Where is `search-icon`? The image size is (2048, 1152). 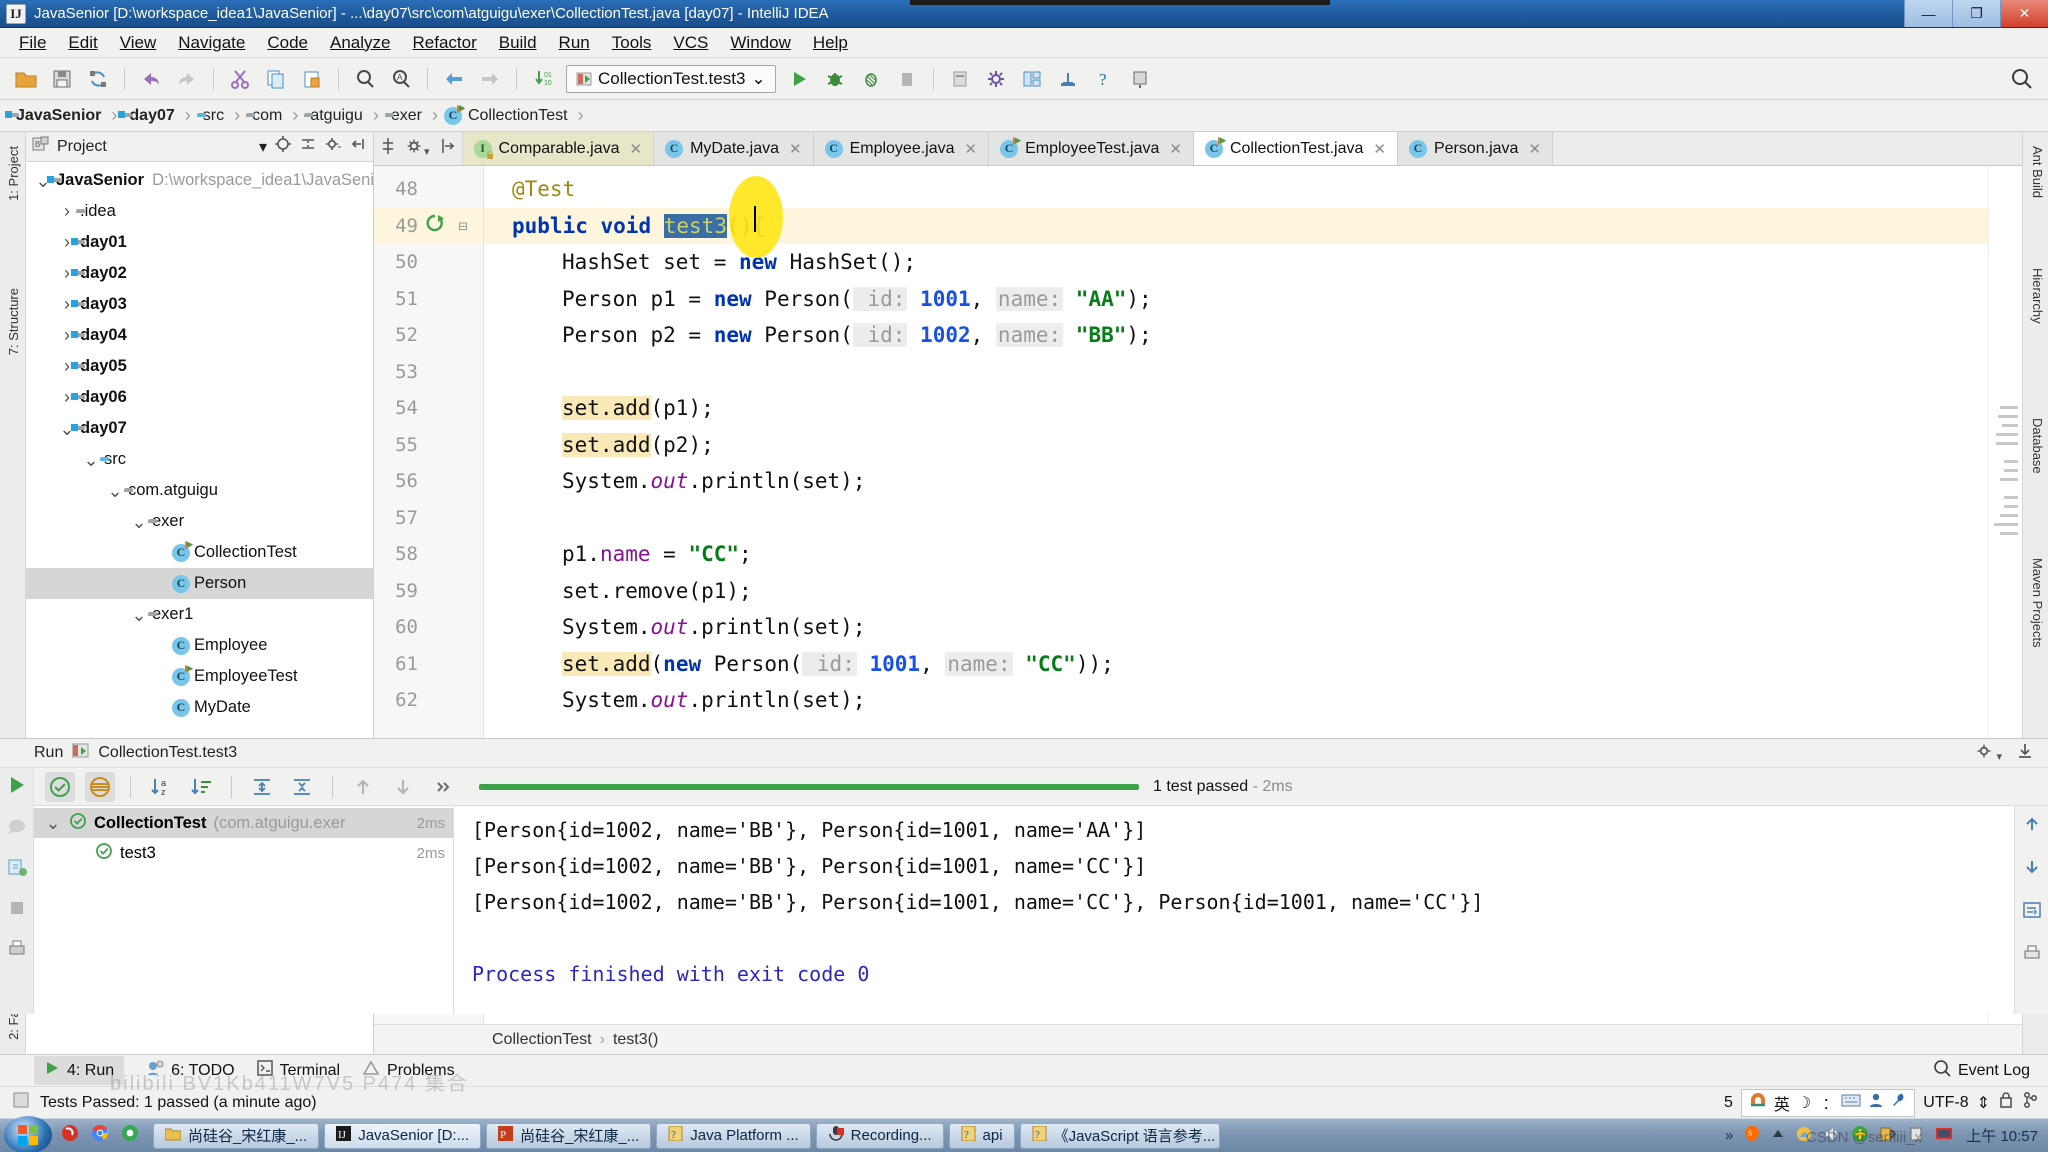
search-icon is located at coordinates (2022, 79).